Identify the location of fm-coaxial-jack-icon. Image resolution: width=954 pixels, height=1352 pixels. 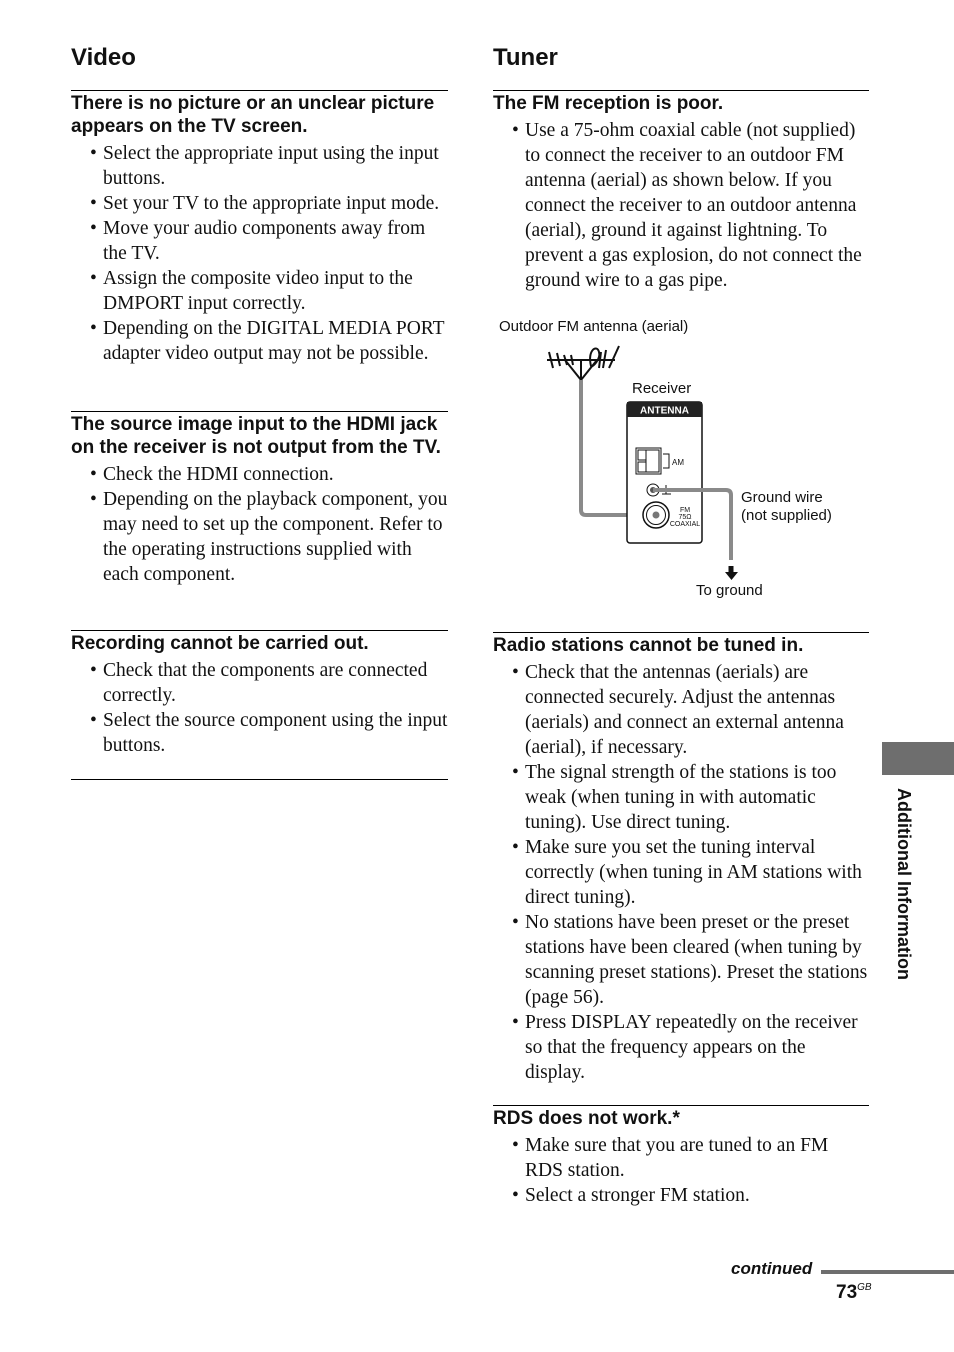
(656, 515).